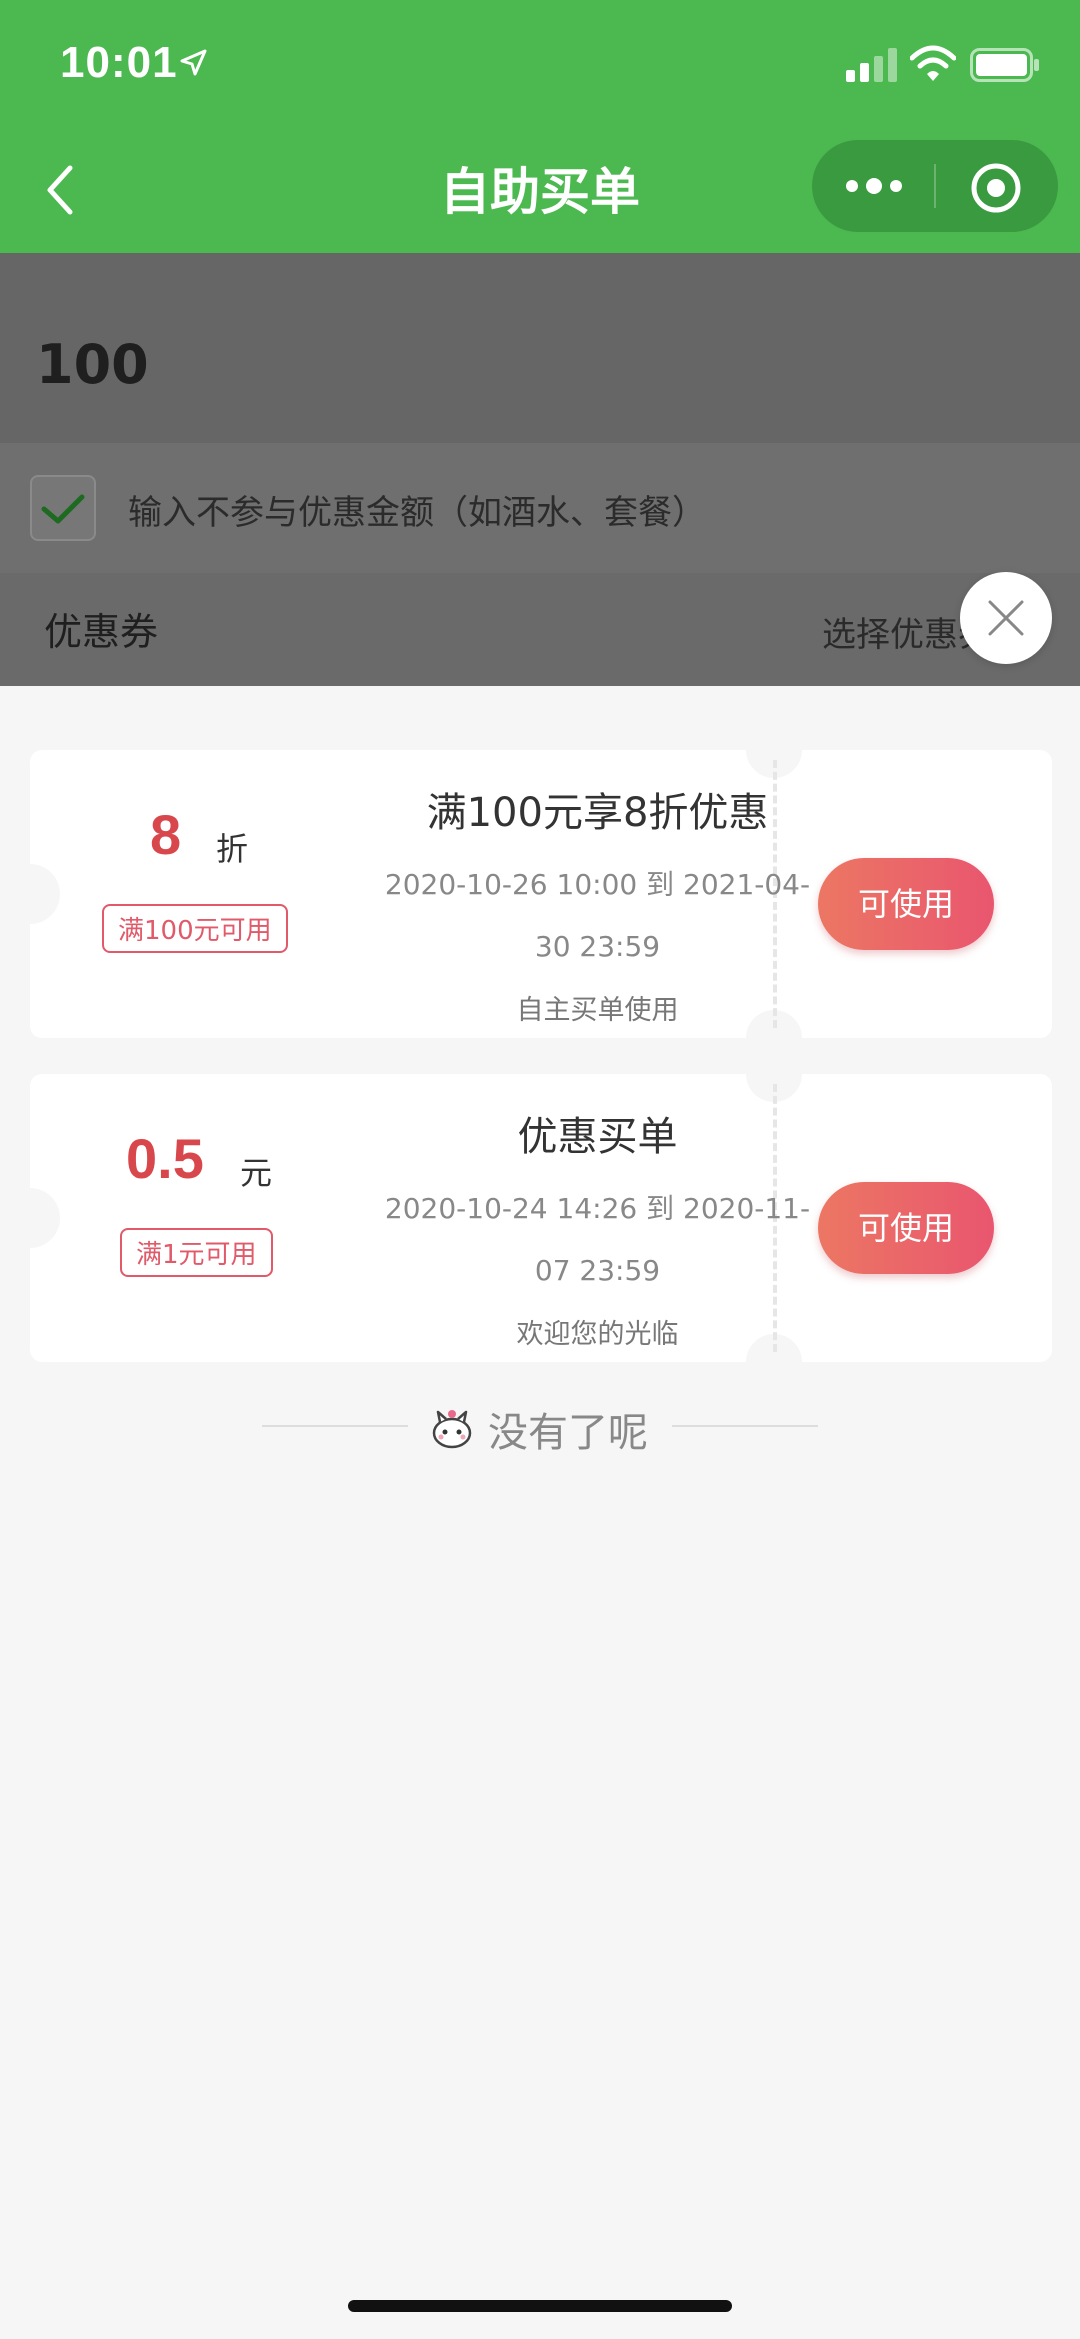  What do you see at coordinates (597, 916) in the screenshot?
I see `coupon-period: 2020-10-26 10:00 到 2021-04- 30 23:59` at bounding box center [597, 916].